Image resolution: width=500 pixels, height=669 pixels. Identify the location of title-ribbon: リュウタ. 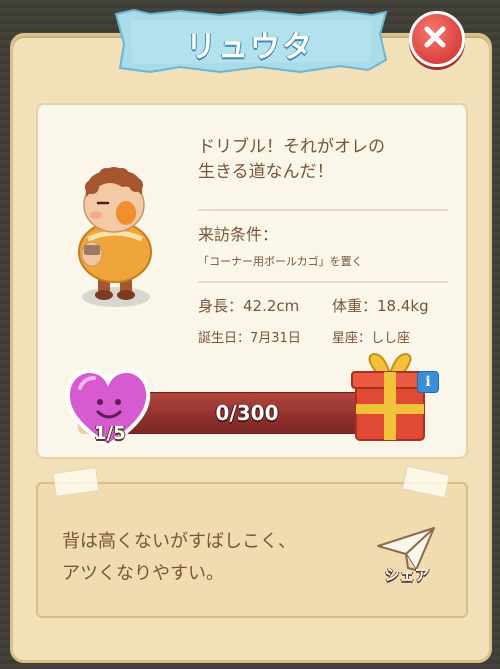
(250, 41).